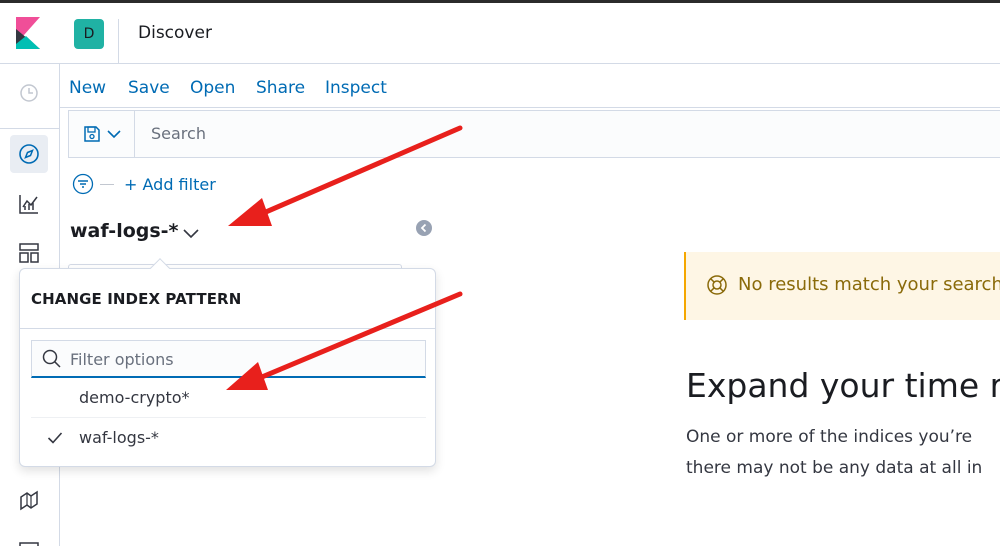 This screenshot has width=1000, height=546. I want to click on inspect-link: Inspect, so click(356, 88).